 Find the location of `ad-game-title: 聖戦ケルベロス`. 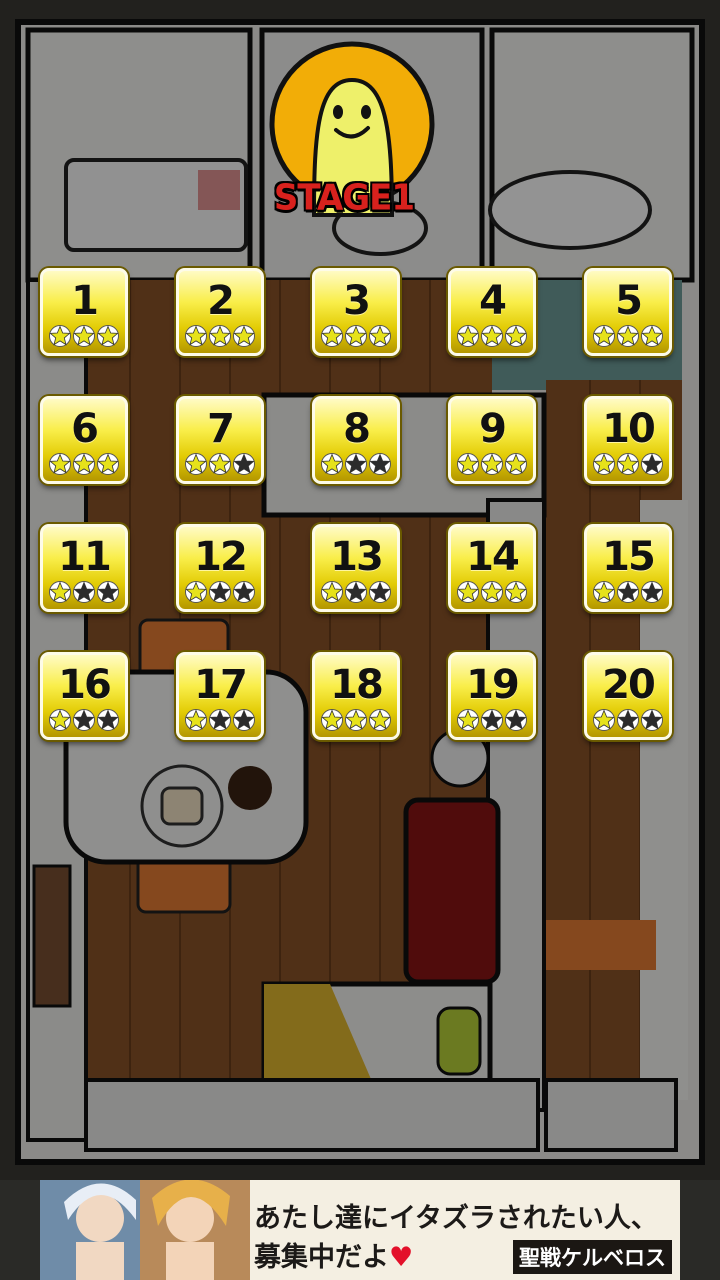

ad-game-title: 聖戦ケルベロス is located at coordinates (592, 1257).